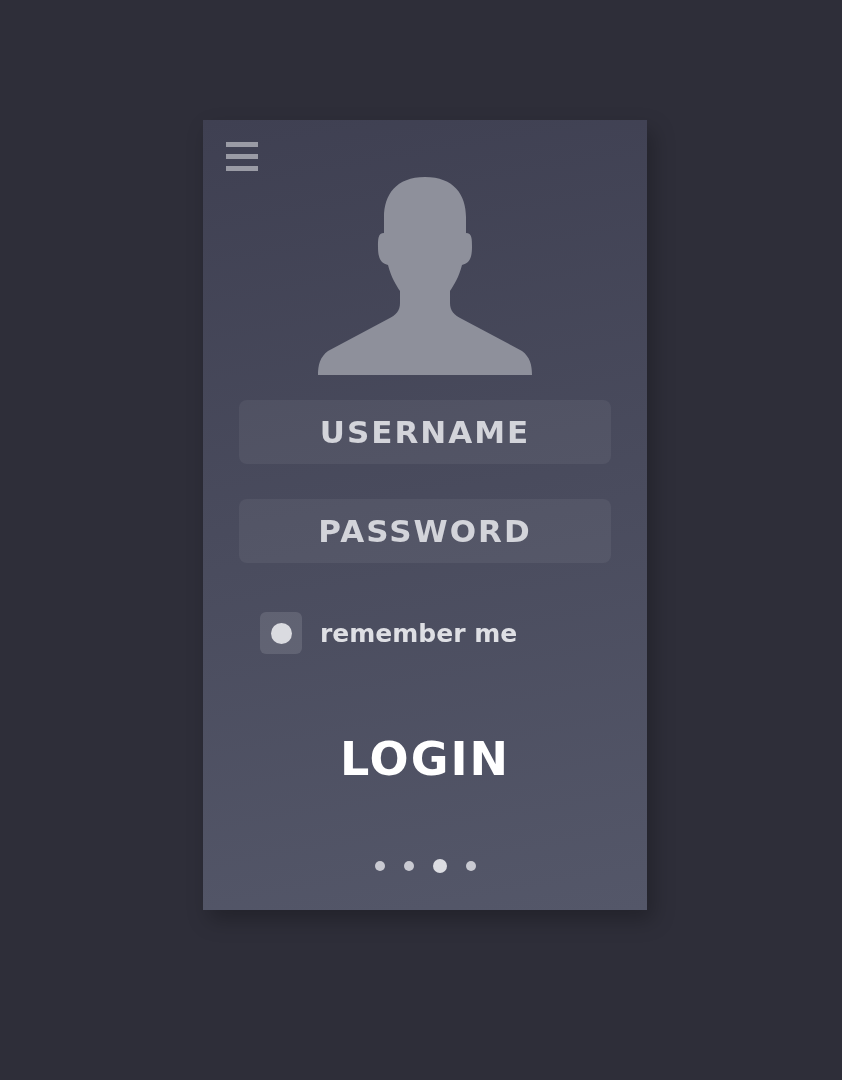 The width and height of the screenshot is (842, 1080). I want to click on login-button: LOGIN, so click(425, 759).